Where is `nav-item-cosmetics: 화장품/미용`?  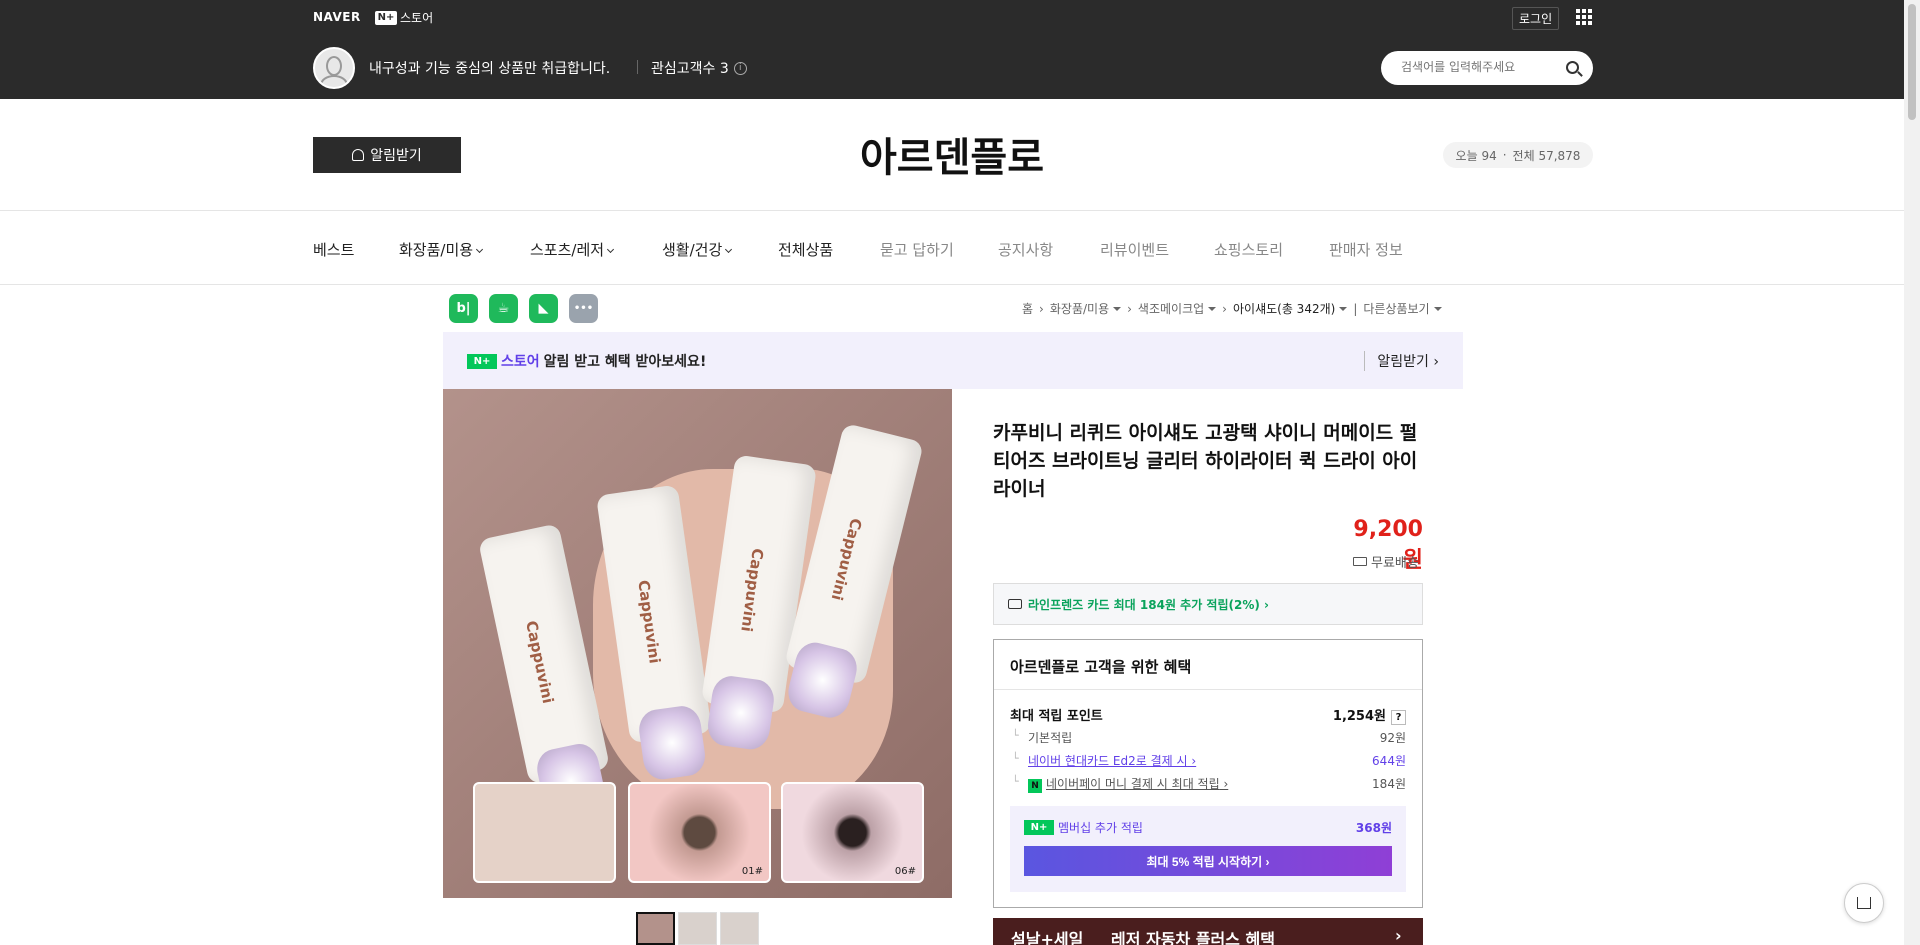
nav-item-cosmetics: 화장품/미용 is located at coordinates (441, 249).